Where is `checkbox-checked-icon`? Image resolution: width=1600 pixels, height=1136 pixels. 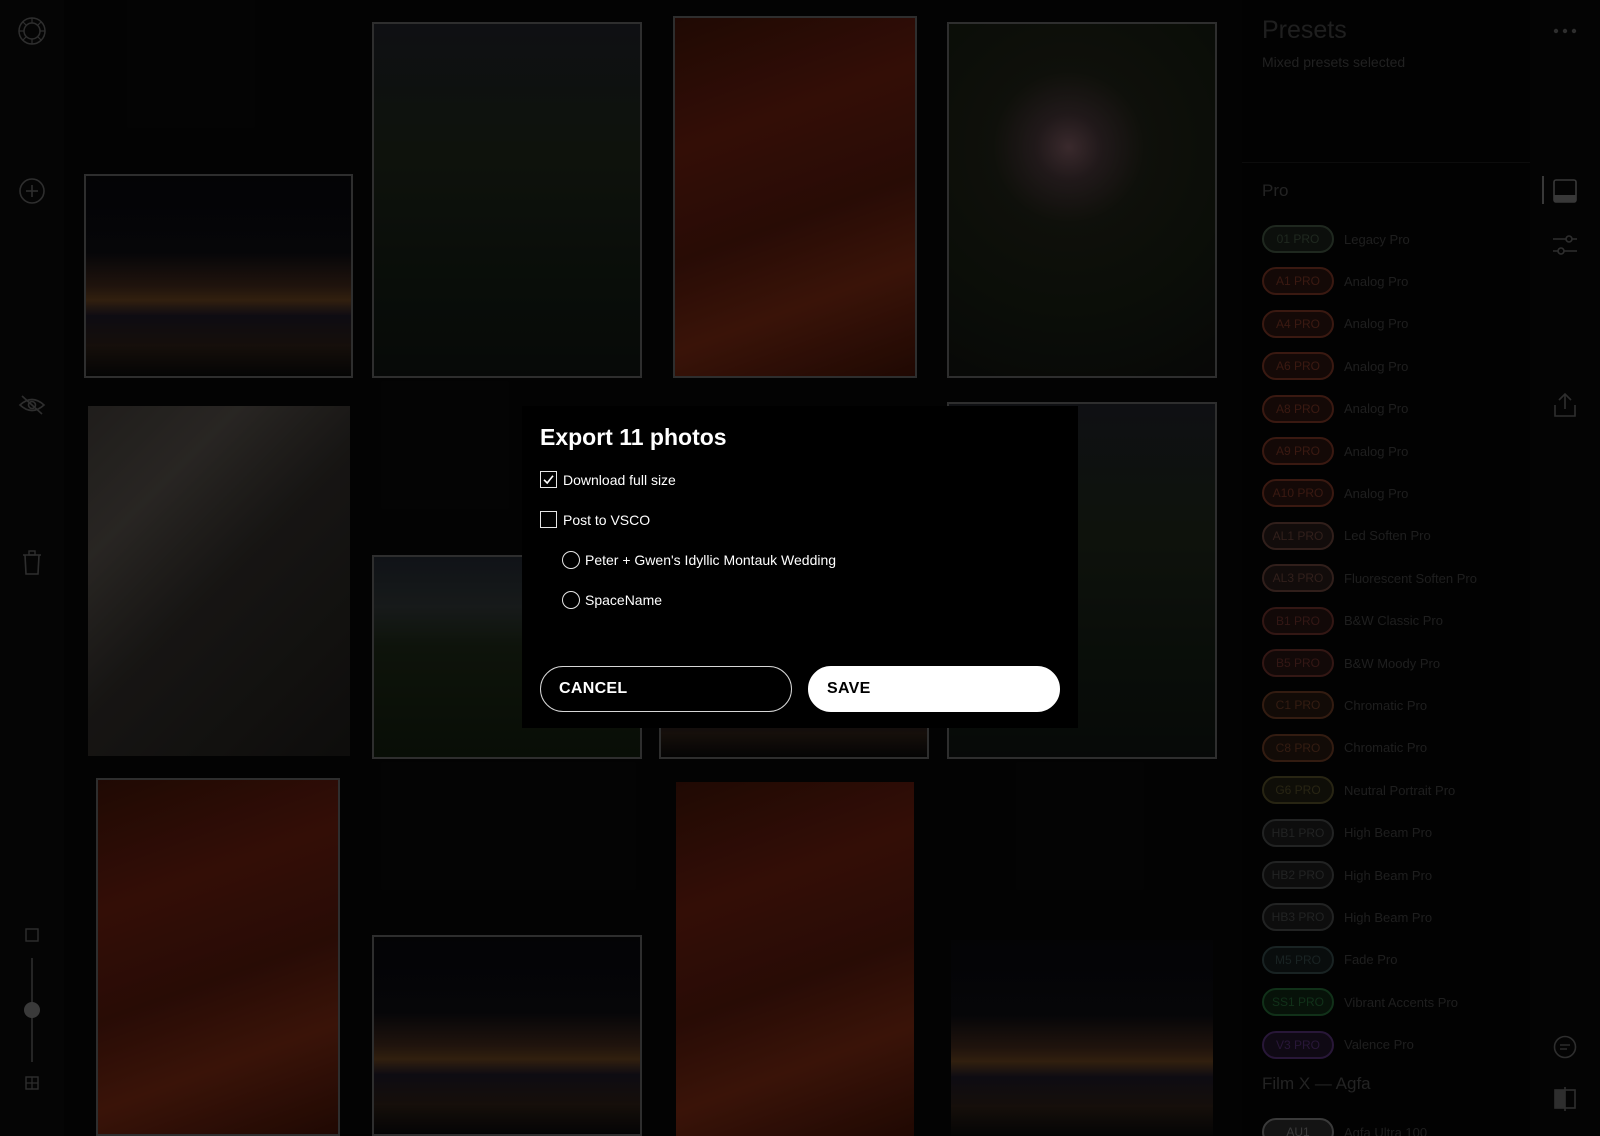 checkbox-checked-icon is located at coordinates (548, 479).